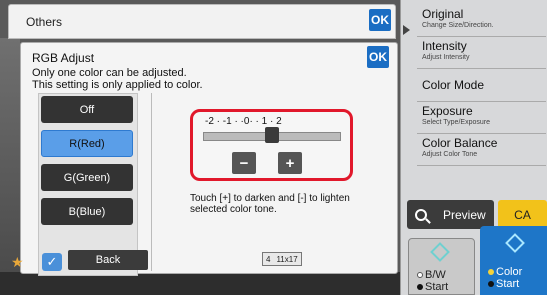 This screenshot has width=547, height=295. I want to click on slider-scale: -2 · -1 · ·0· · 1 · 2, so click(243, 121).